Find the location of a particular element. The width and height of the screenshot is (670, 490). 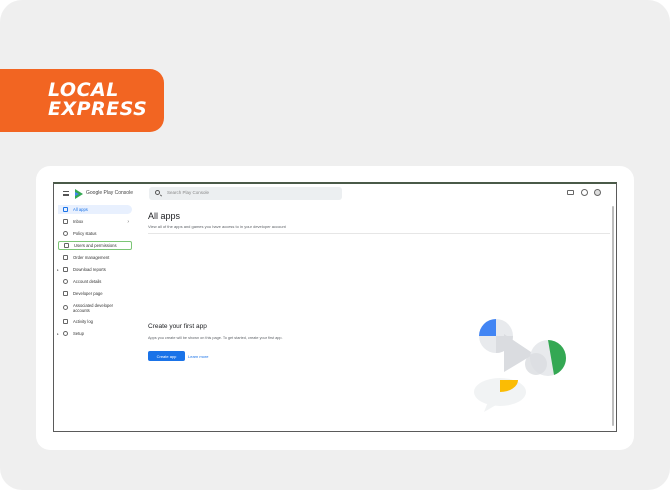

menu-icon is located at coordinates (66, 193).